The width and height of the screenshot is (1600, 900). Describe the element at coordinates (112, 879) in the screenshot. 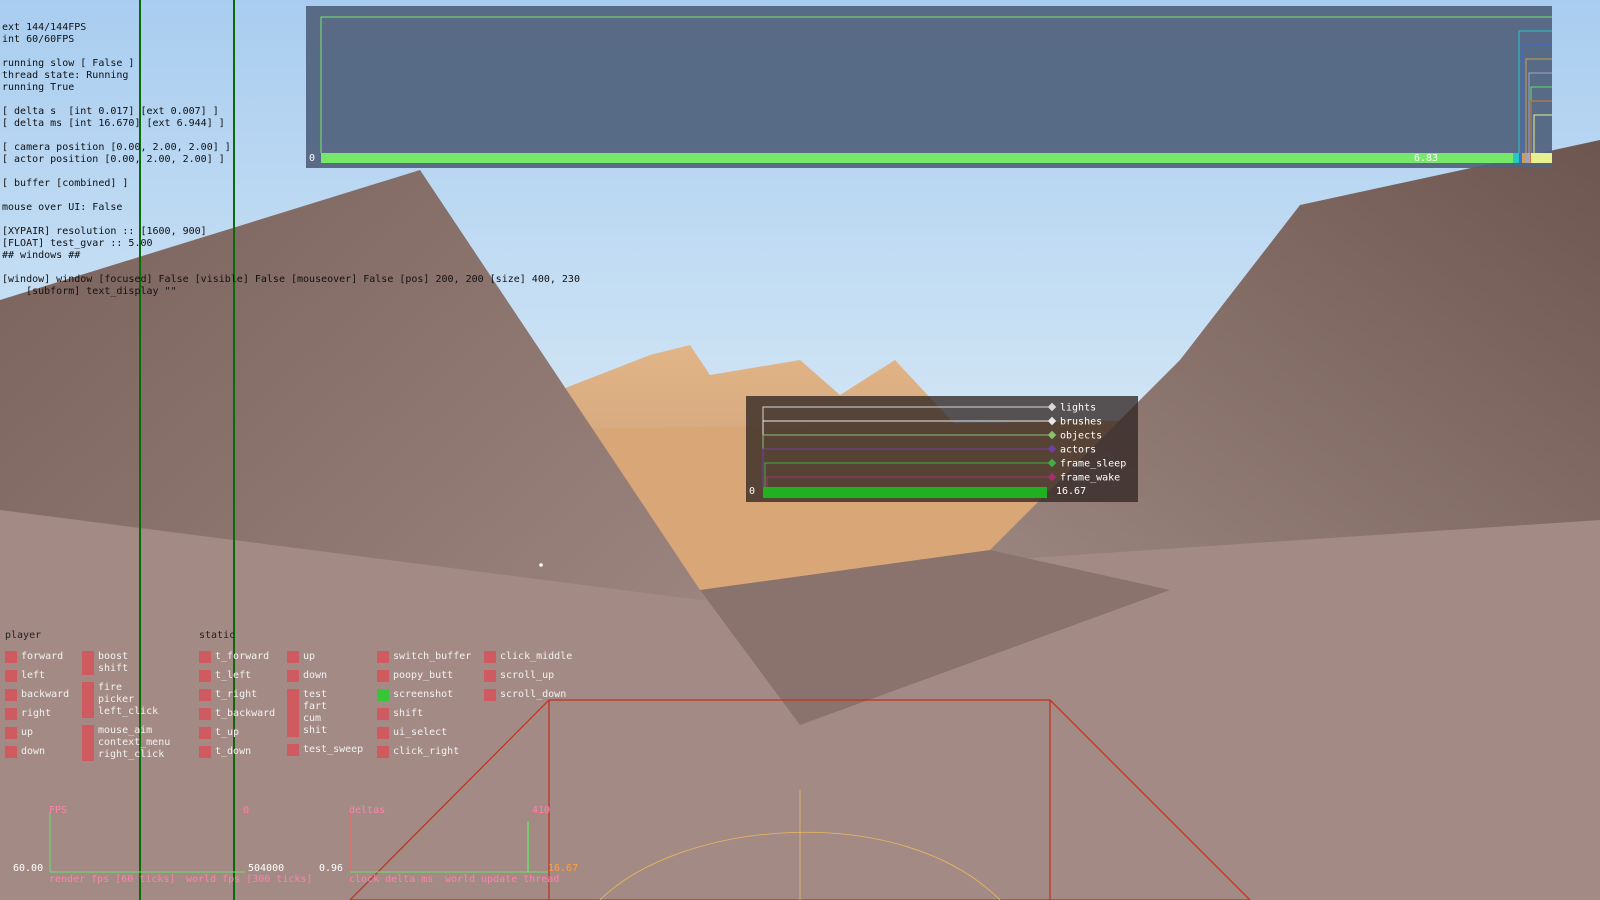

I see `fps-graph-legend-render: render fps [60 ticks]` at that location.